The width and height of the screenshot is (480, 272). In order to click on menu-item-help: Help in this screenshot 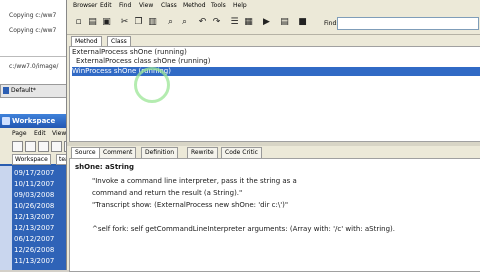, I will do `click(240, 5)`.